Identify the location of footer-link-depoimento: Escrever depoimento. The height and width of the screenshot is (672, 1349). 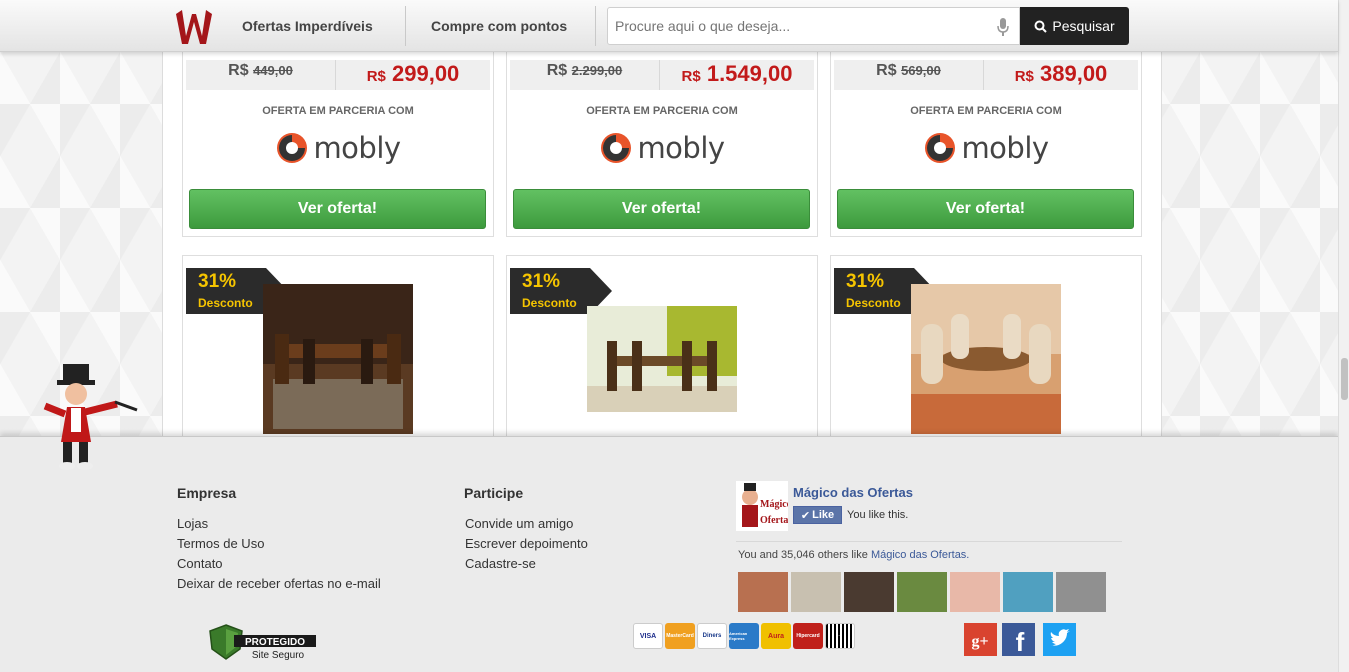
(526, 543).